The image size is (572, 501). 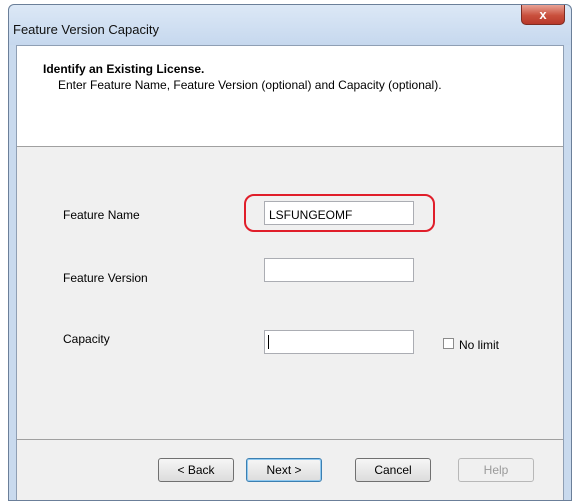 I want to click on capacity-input, so click(x=339, y=342).